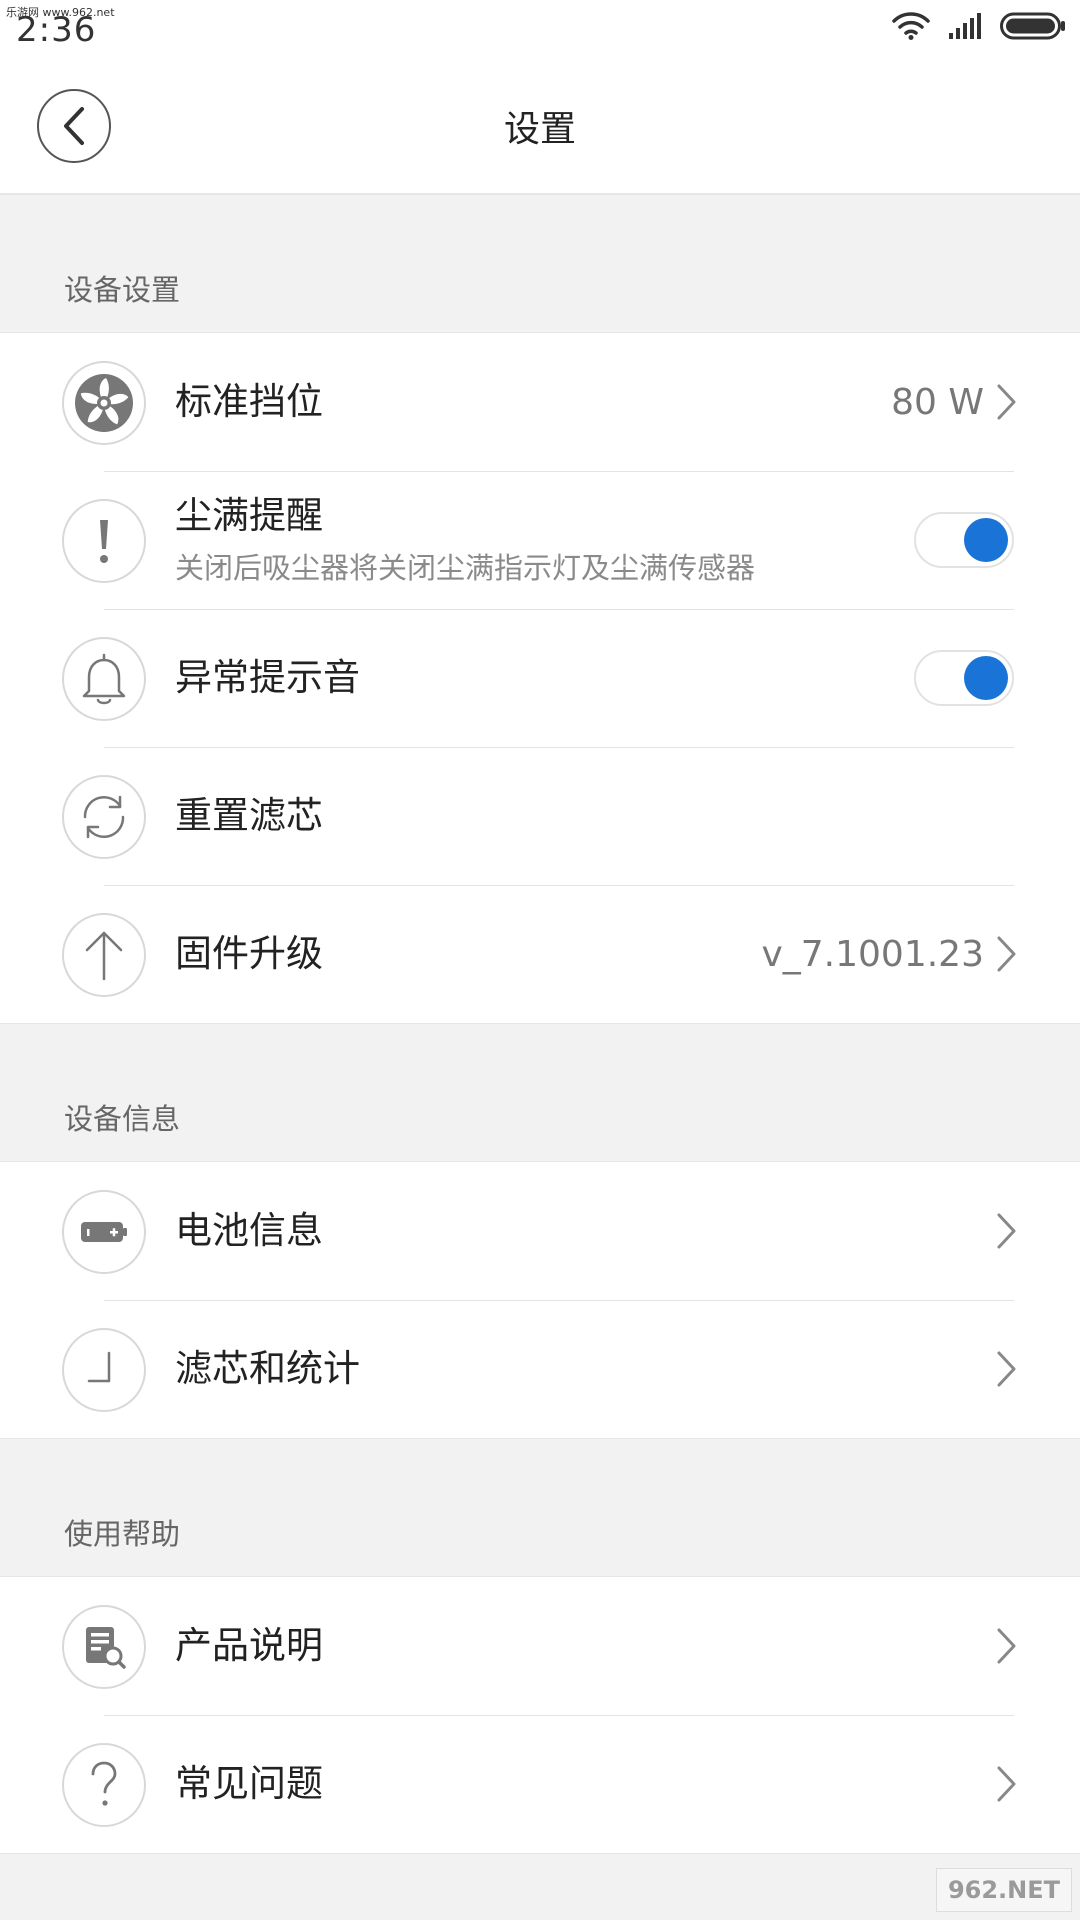 Image resolution: width=1080 pixels, height=1920 pixels. I want to click on section-help: 产品说明 常见问题, so click(540, 1715).